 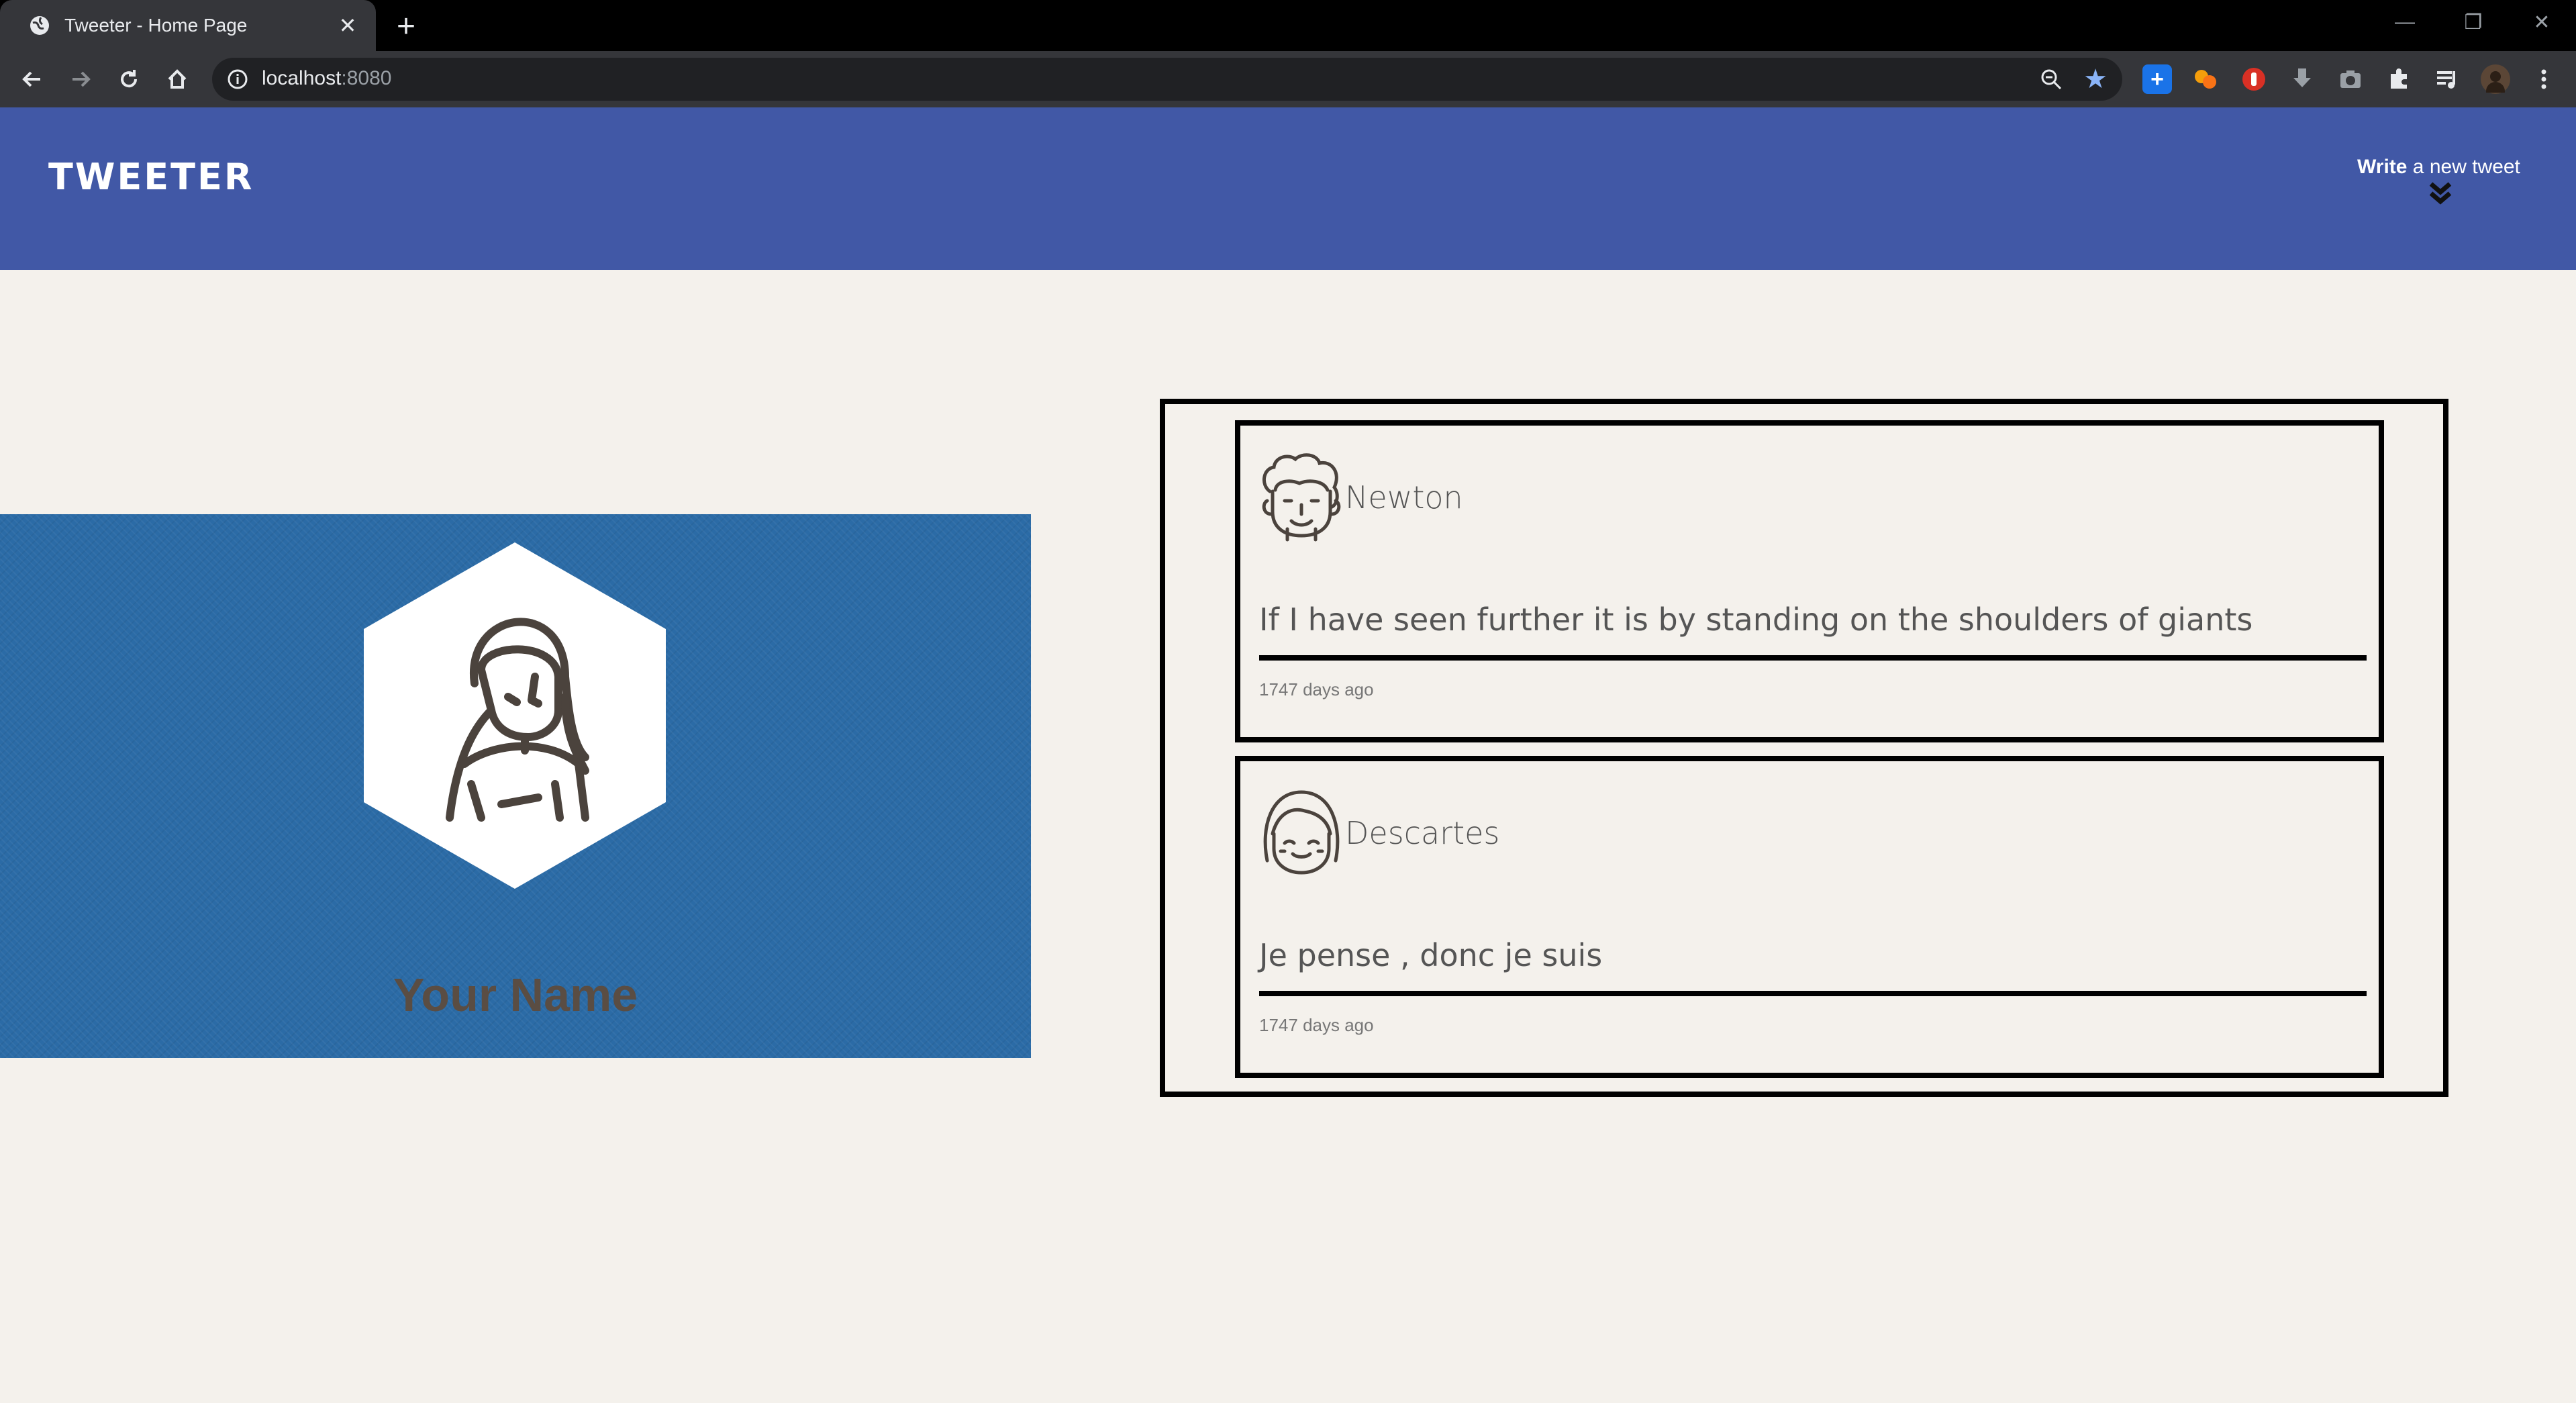 What do you see at coordinates (327, 78) in the screenshot?
I see `url-text: localhost:8080` at bounding box center [327, 78].